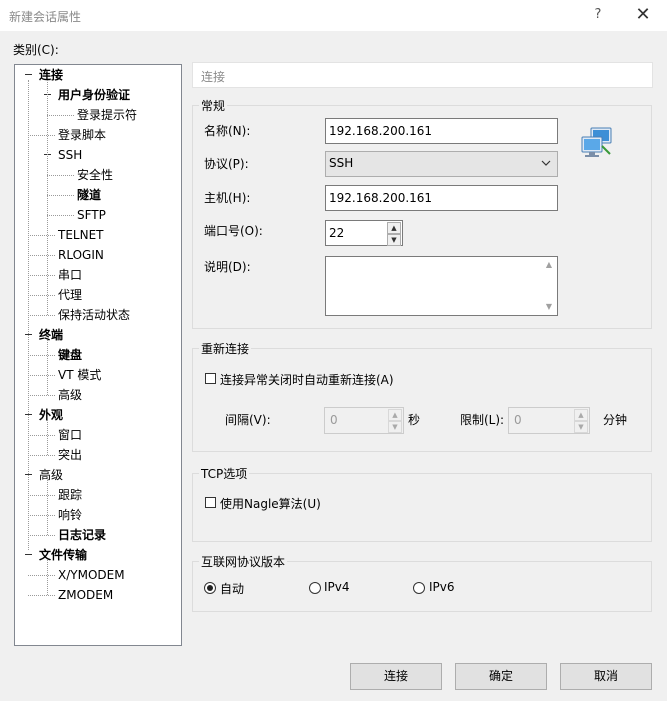 The height and width of the screenshot is (701, 667). What do you see at coordinates (98, 535) in the screenshot?
I see `tree-item: 日志记录` at bounding box center [98, 535].